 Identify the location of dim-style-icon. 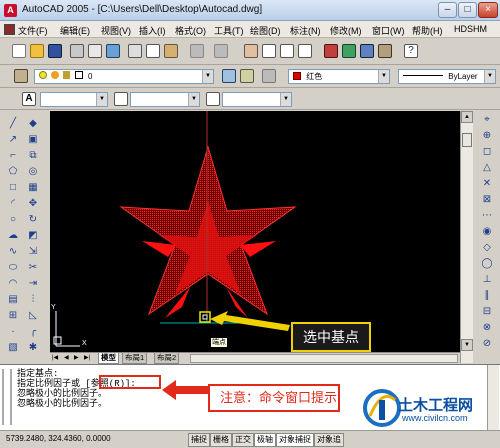
(121, 99).